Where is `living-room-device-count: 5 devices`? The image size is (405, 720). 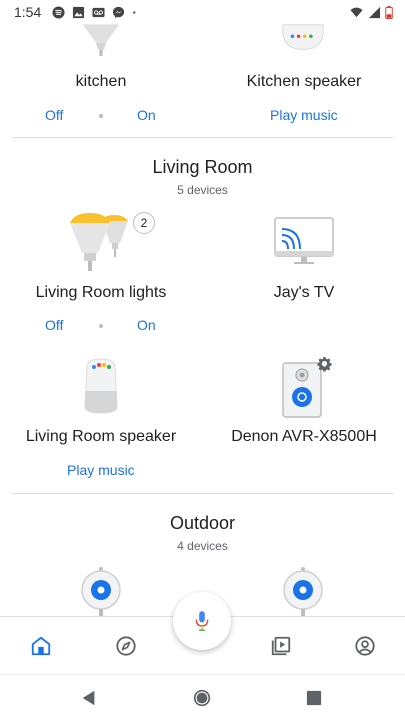
living-room-device-count: 5 devices is located at coordinates (202, 190).